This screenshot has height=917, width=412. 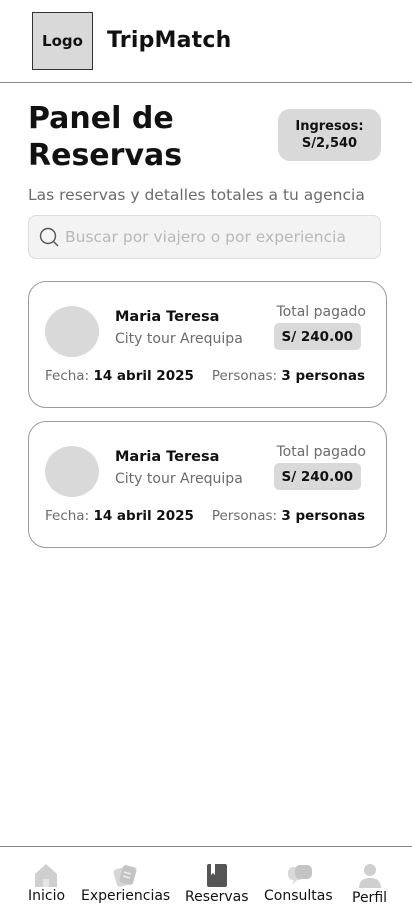 What do you see at coordinates (169, 40) in the screenshot?
I see `app-title: TripMatch` at bounding box center [169, 40].